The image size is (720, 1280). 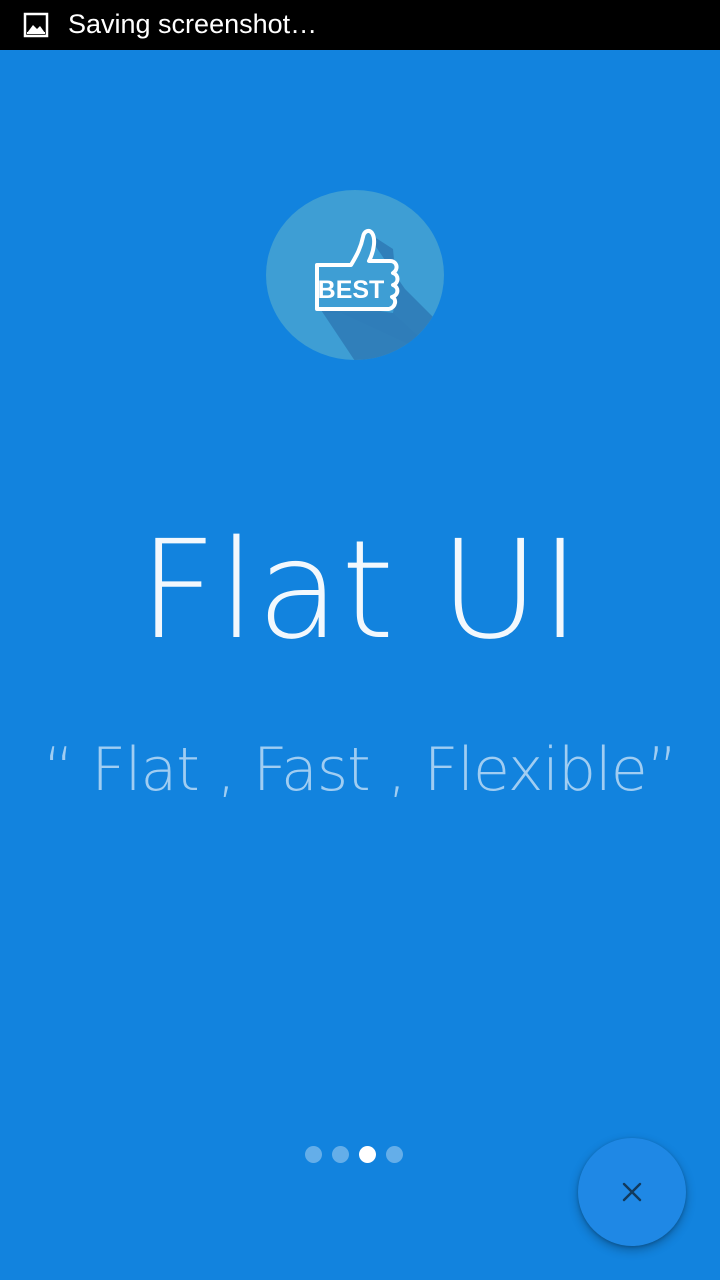 I want to click on headline: Flat UI, so click(x=360, y=591).